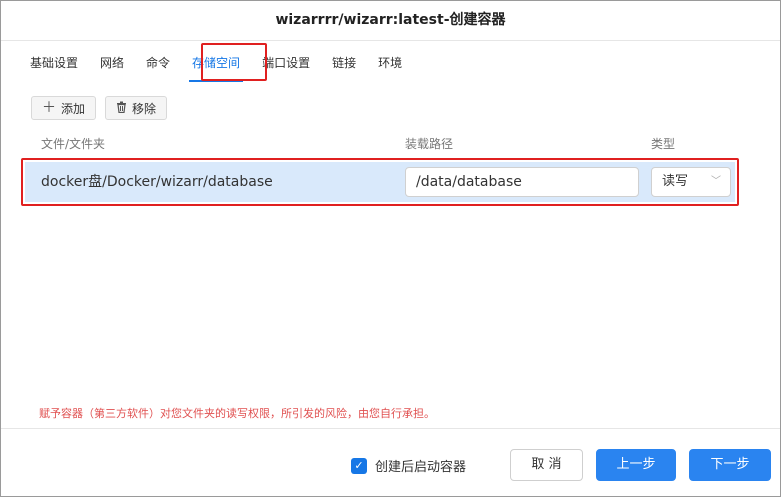 Image resolution: width=781 pixels, height=497 pixels. I want to click on column-header-file: 文件/文件夹, so click(73, 144).